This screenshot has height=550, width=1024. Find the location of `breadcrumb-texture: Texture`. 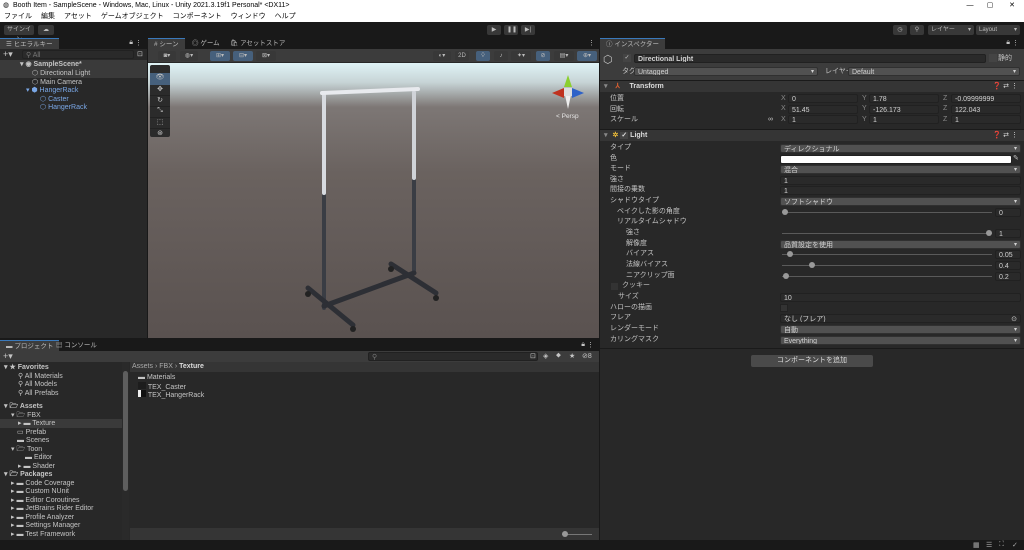

breadcrumb-texture: Texture is located at coordinates (191, 366).